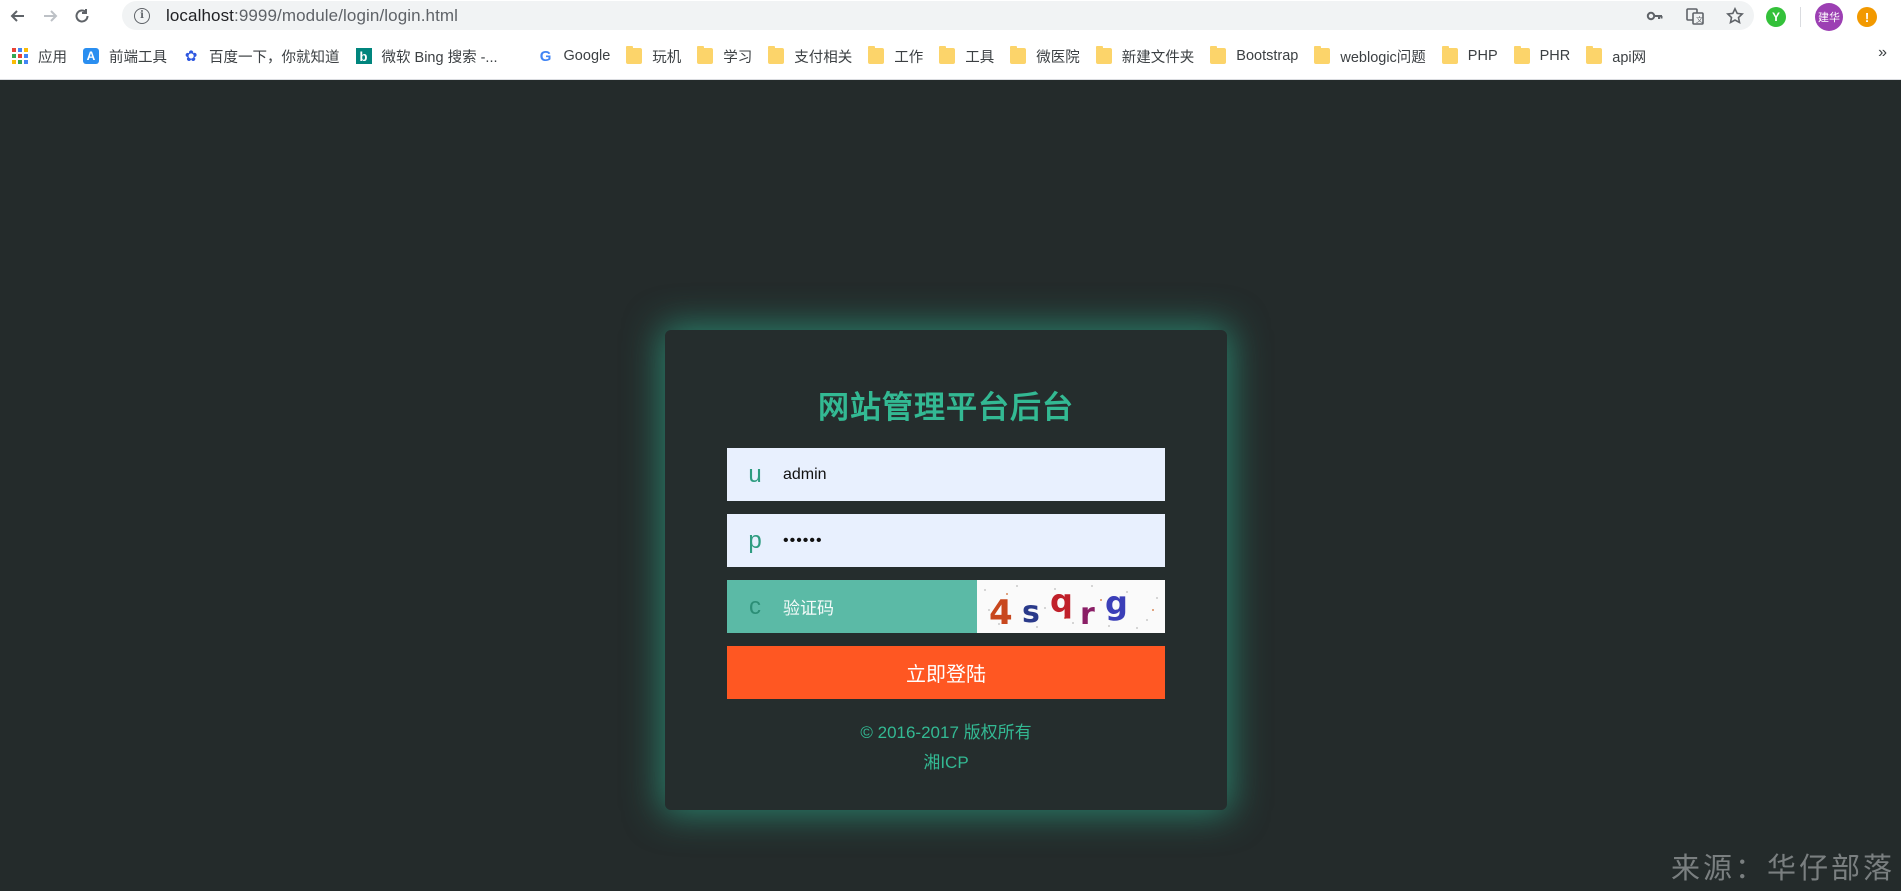 This screenshot has height=891, width=1901. I want to click on bookmark-folder-wanji: 玩机, so click(655, 56).